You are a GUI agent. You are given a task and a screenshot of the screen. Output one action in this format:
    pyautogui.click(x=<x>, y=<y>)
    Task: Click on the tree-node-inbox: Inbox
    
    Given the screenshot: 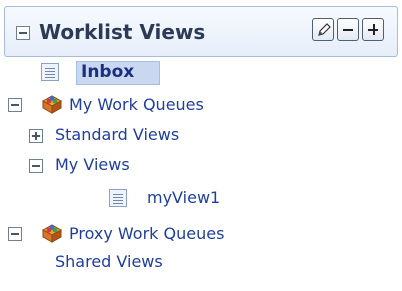 What is the action you would take?
    pyautogui.click(x=107, y=72)
    